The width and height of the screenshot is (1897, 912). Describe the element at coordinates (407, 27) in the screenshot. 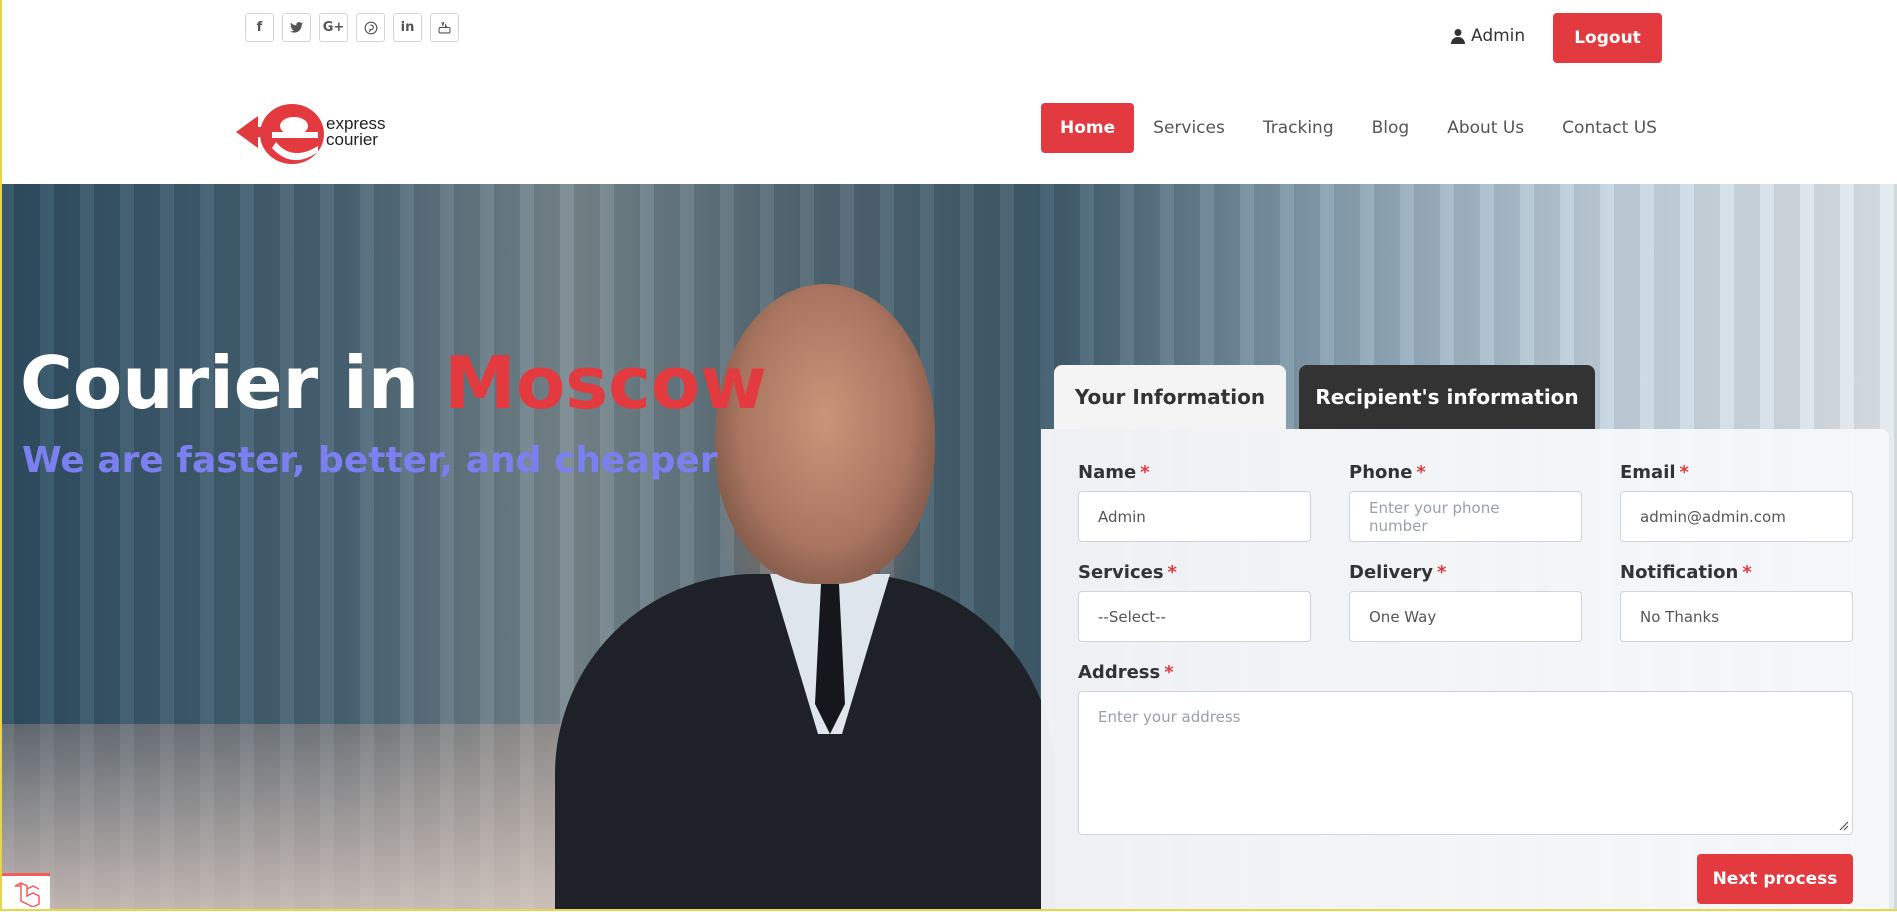

I see `linkedin-icon: in` at that location.